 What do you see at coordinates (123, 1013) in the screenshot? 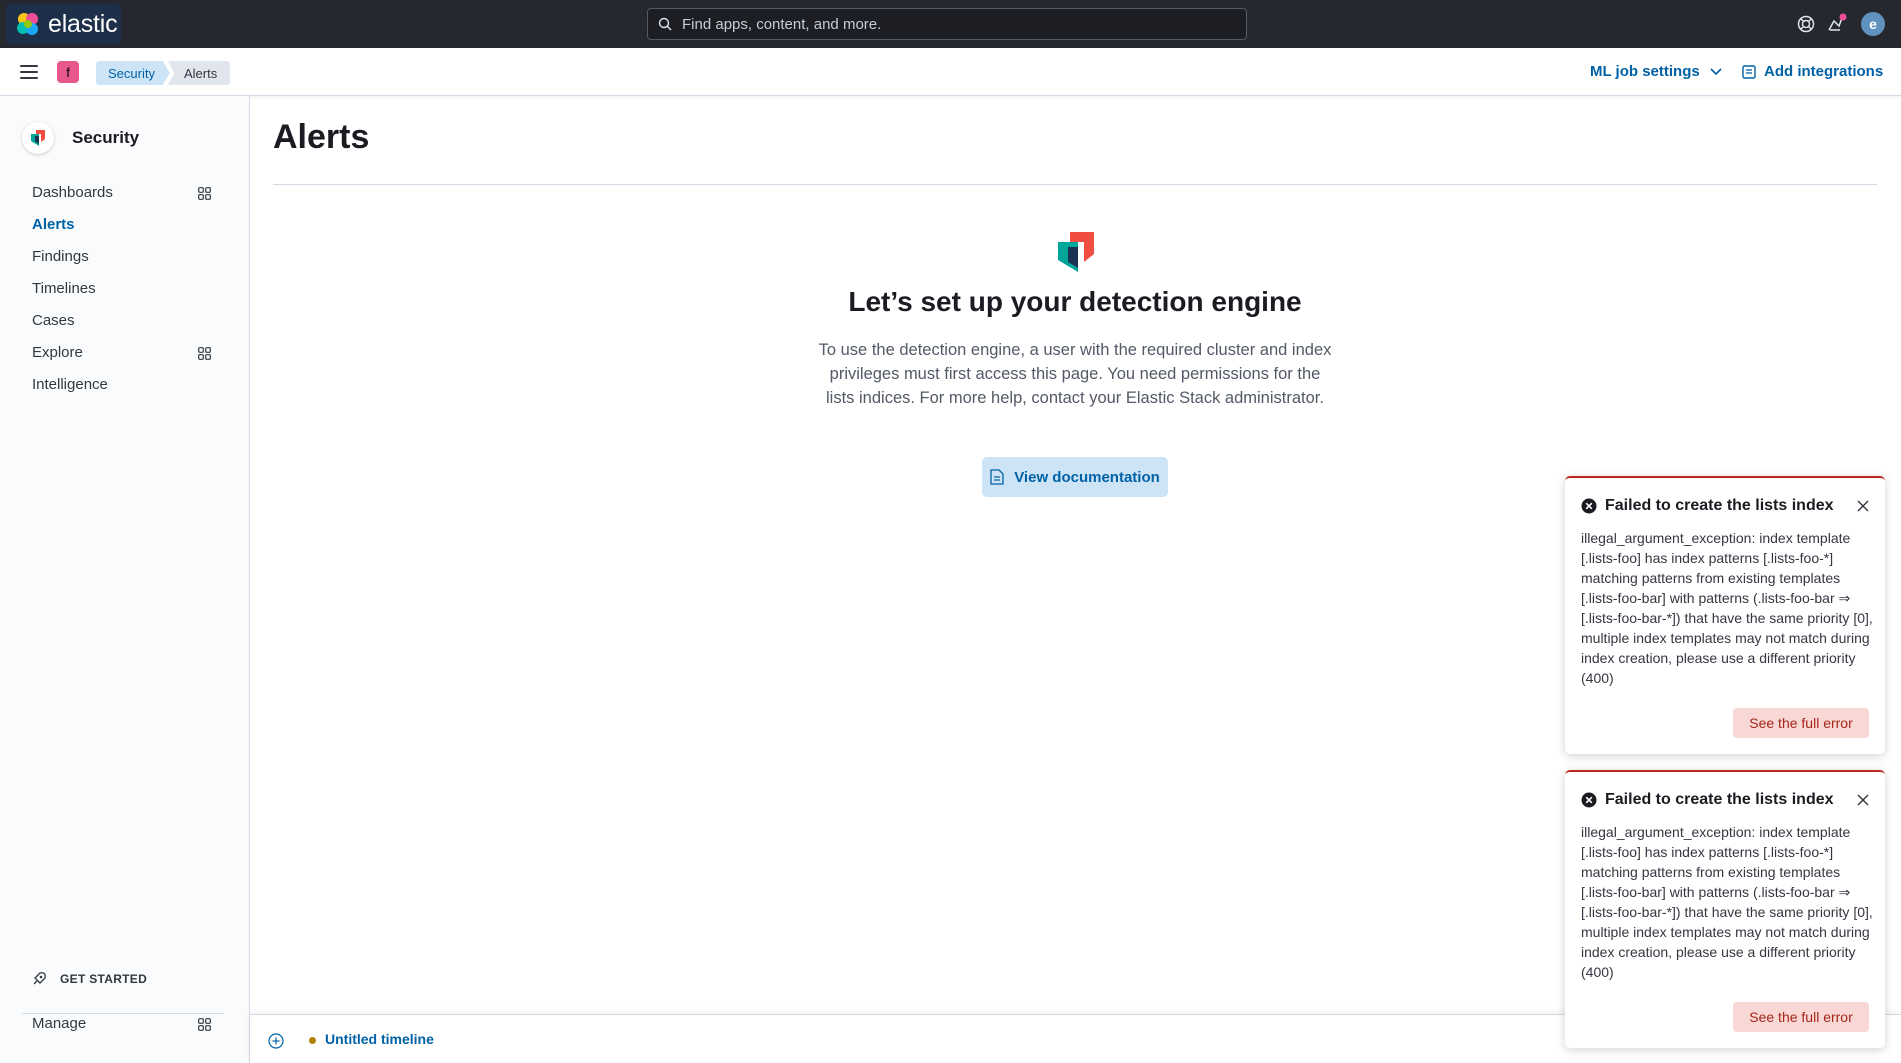
I see `sidebar-divider` at bounding box center [123, 1013].